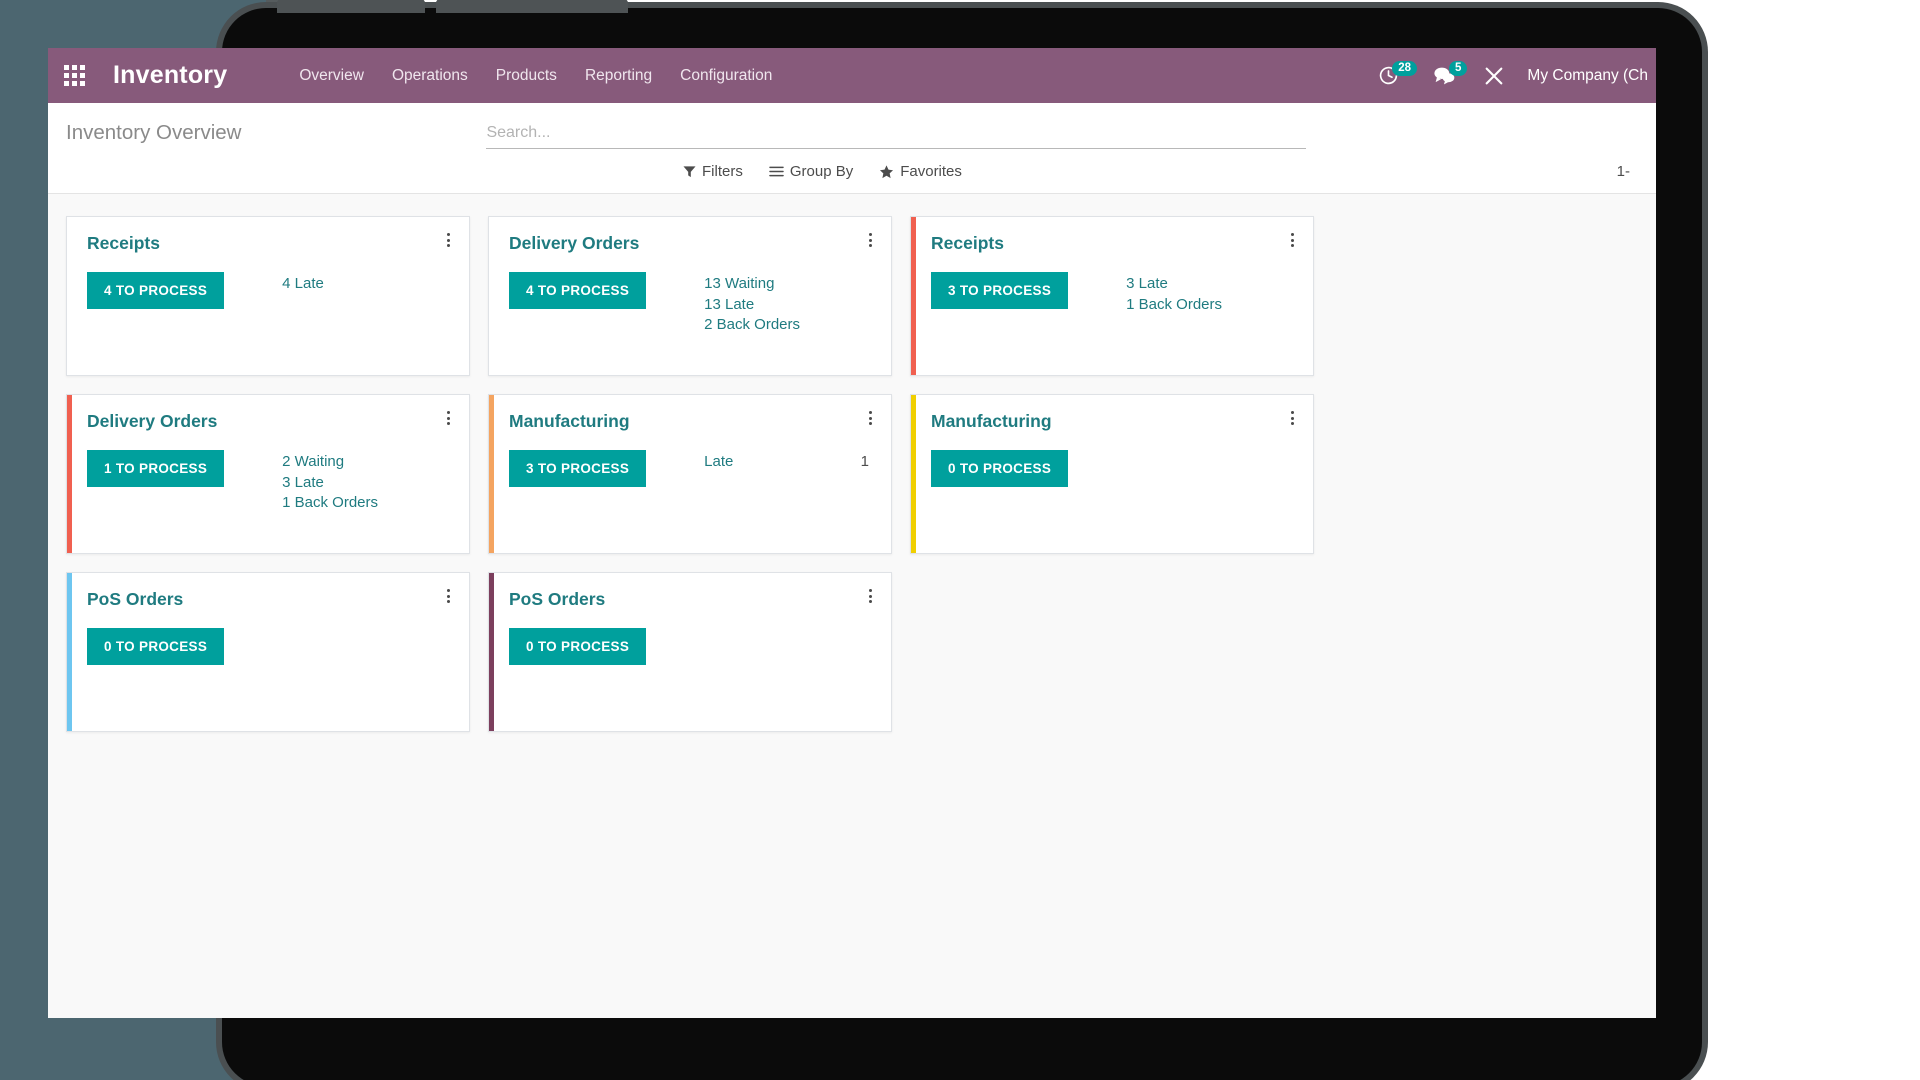 This screenshot has width=1920, height=1080. I want to click on kanban-card: Manufacturing 3 TO PROCESS Late 1, so click(690, 474).